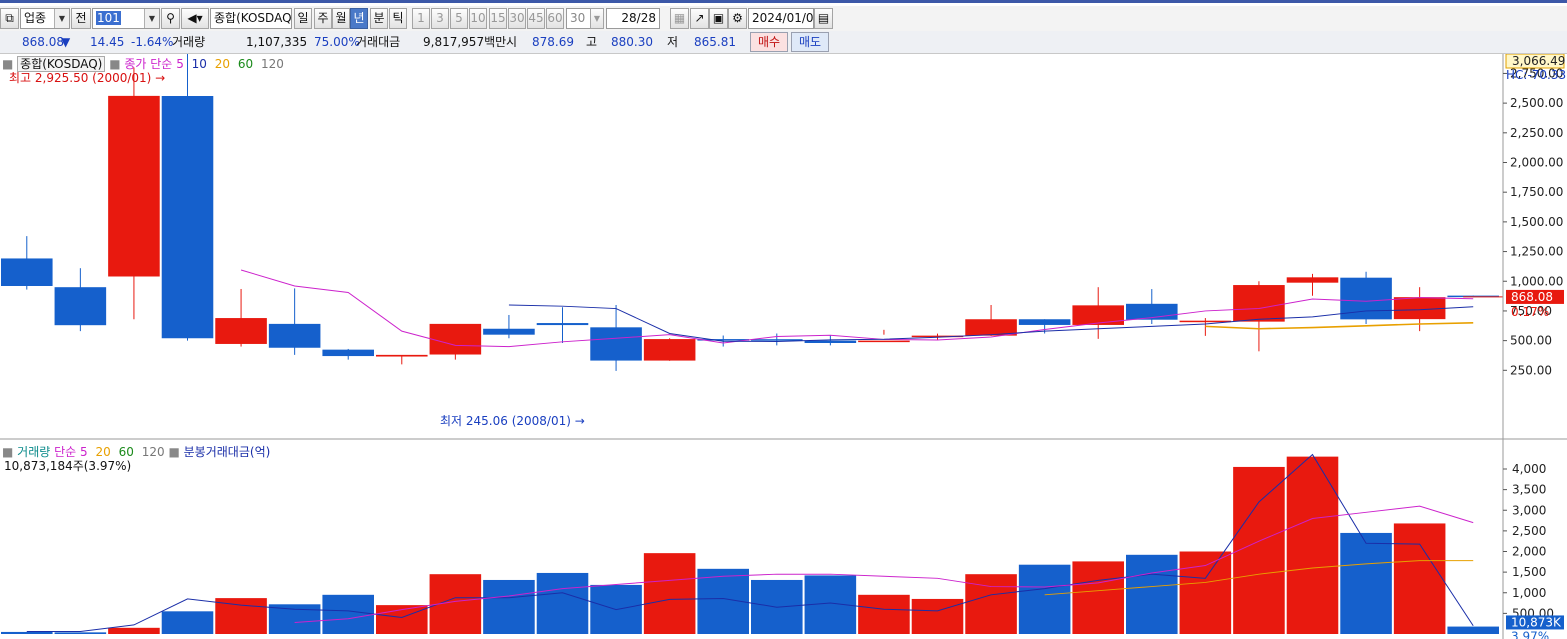 The image size is (1567, 639). I want to click on calendar-icon: ▤, so click(823, 18).